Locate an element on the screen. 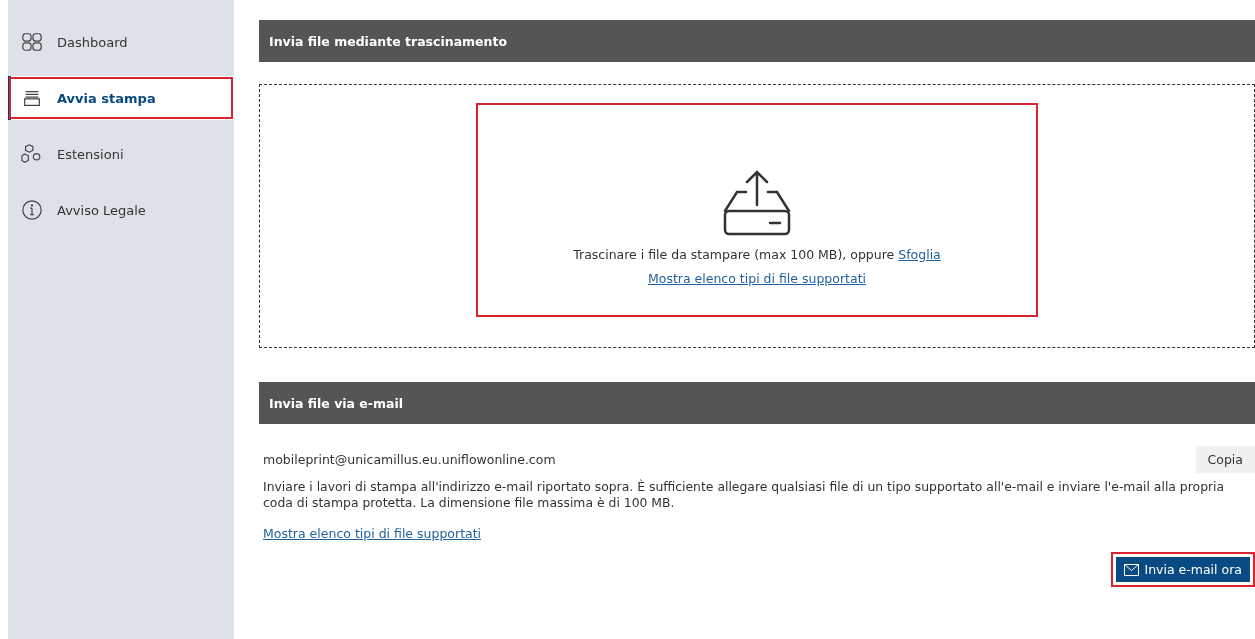 The width and height of the screenshot is (1255, 639). copy-button: Copia is located at coordinates (1225, 459).